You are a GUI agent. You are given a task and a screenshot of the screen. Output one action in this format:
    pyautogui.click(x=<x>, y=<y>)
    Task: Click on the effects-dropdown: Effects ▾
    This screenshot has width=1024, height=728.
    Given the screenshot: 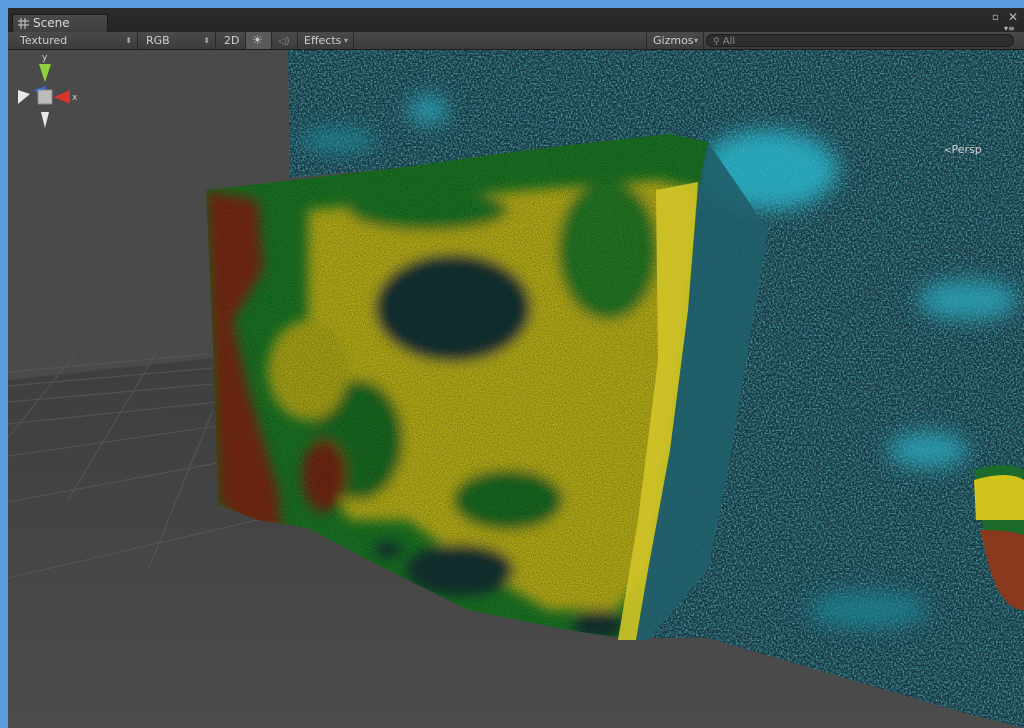 What is the action you would take?
    pyautogui.click(x=326, y=40)
    